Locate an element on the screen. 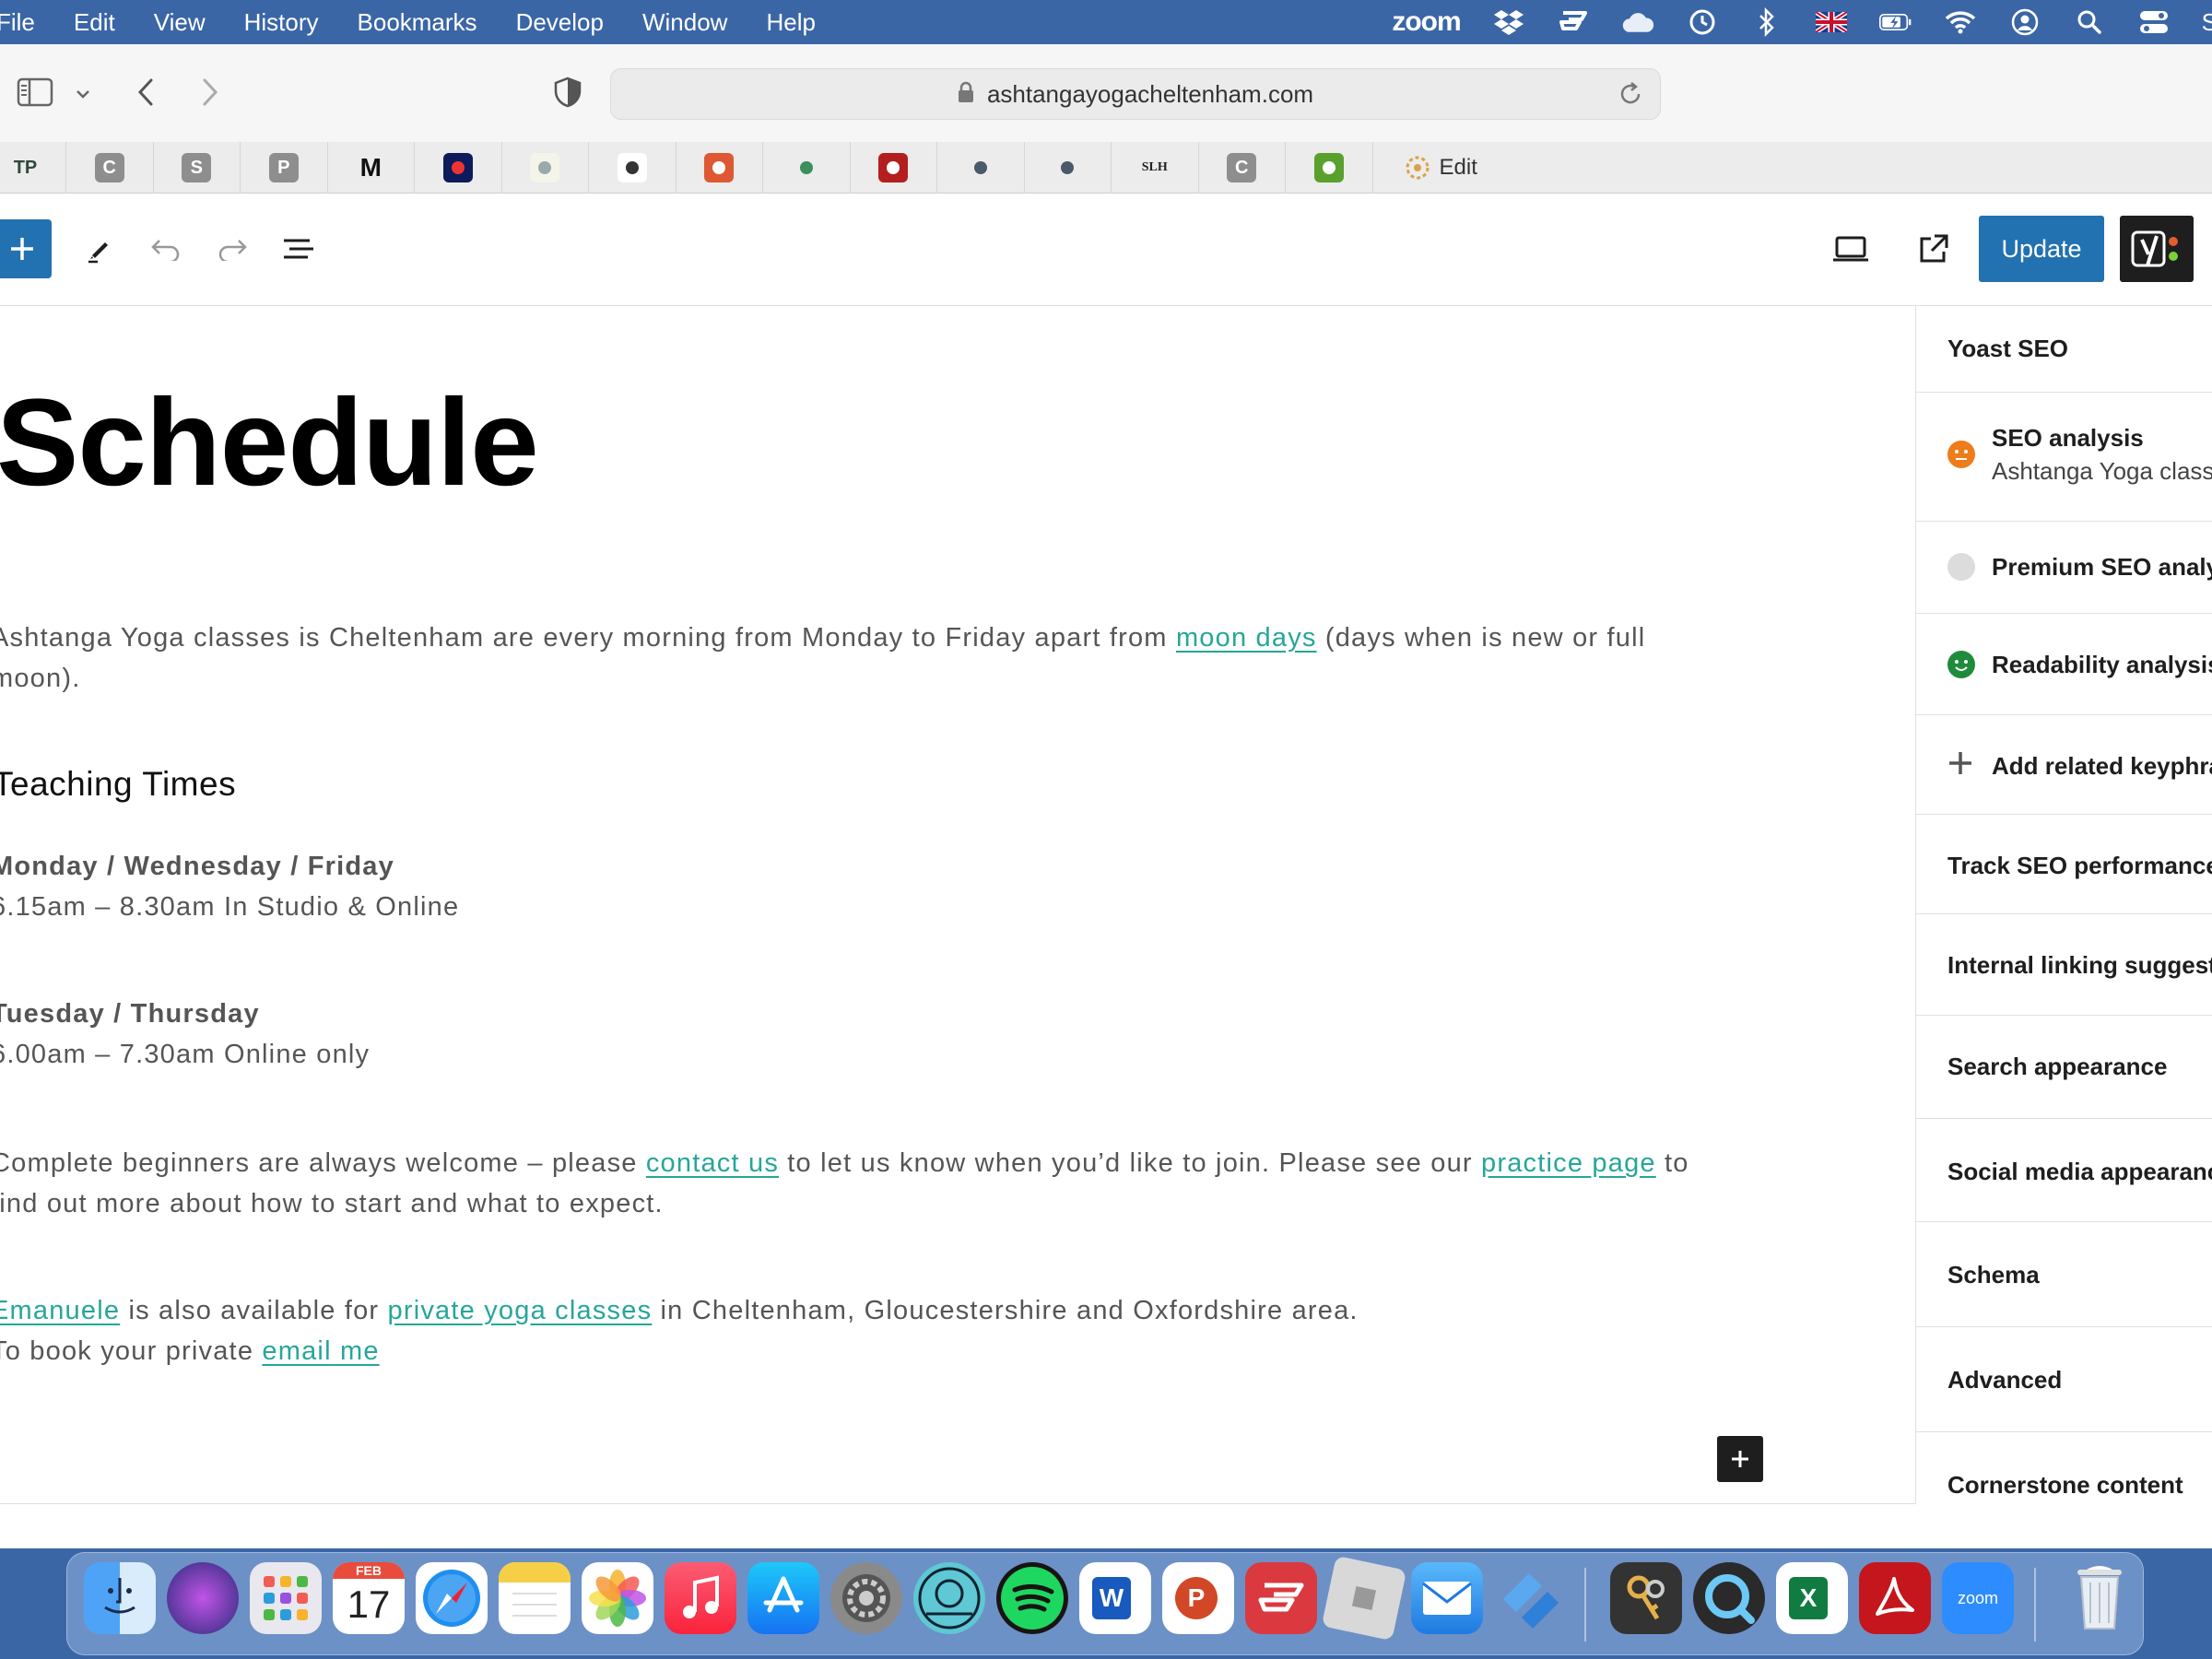  advanced-panel: Advanced is located at coordinates (2064, 1379).